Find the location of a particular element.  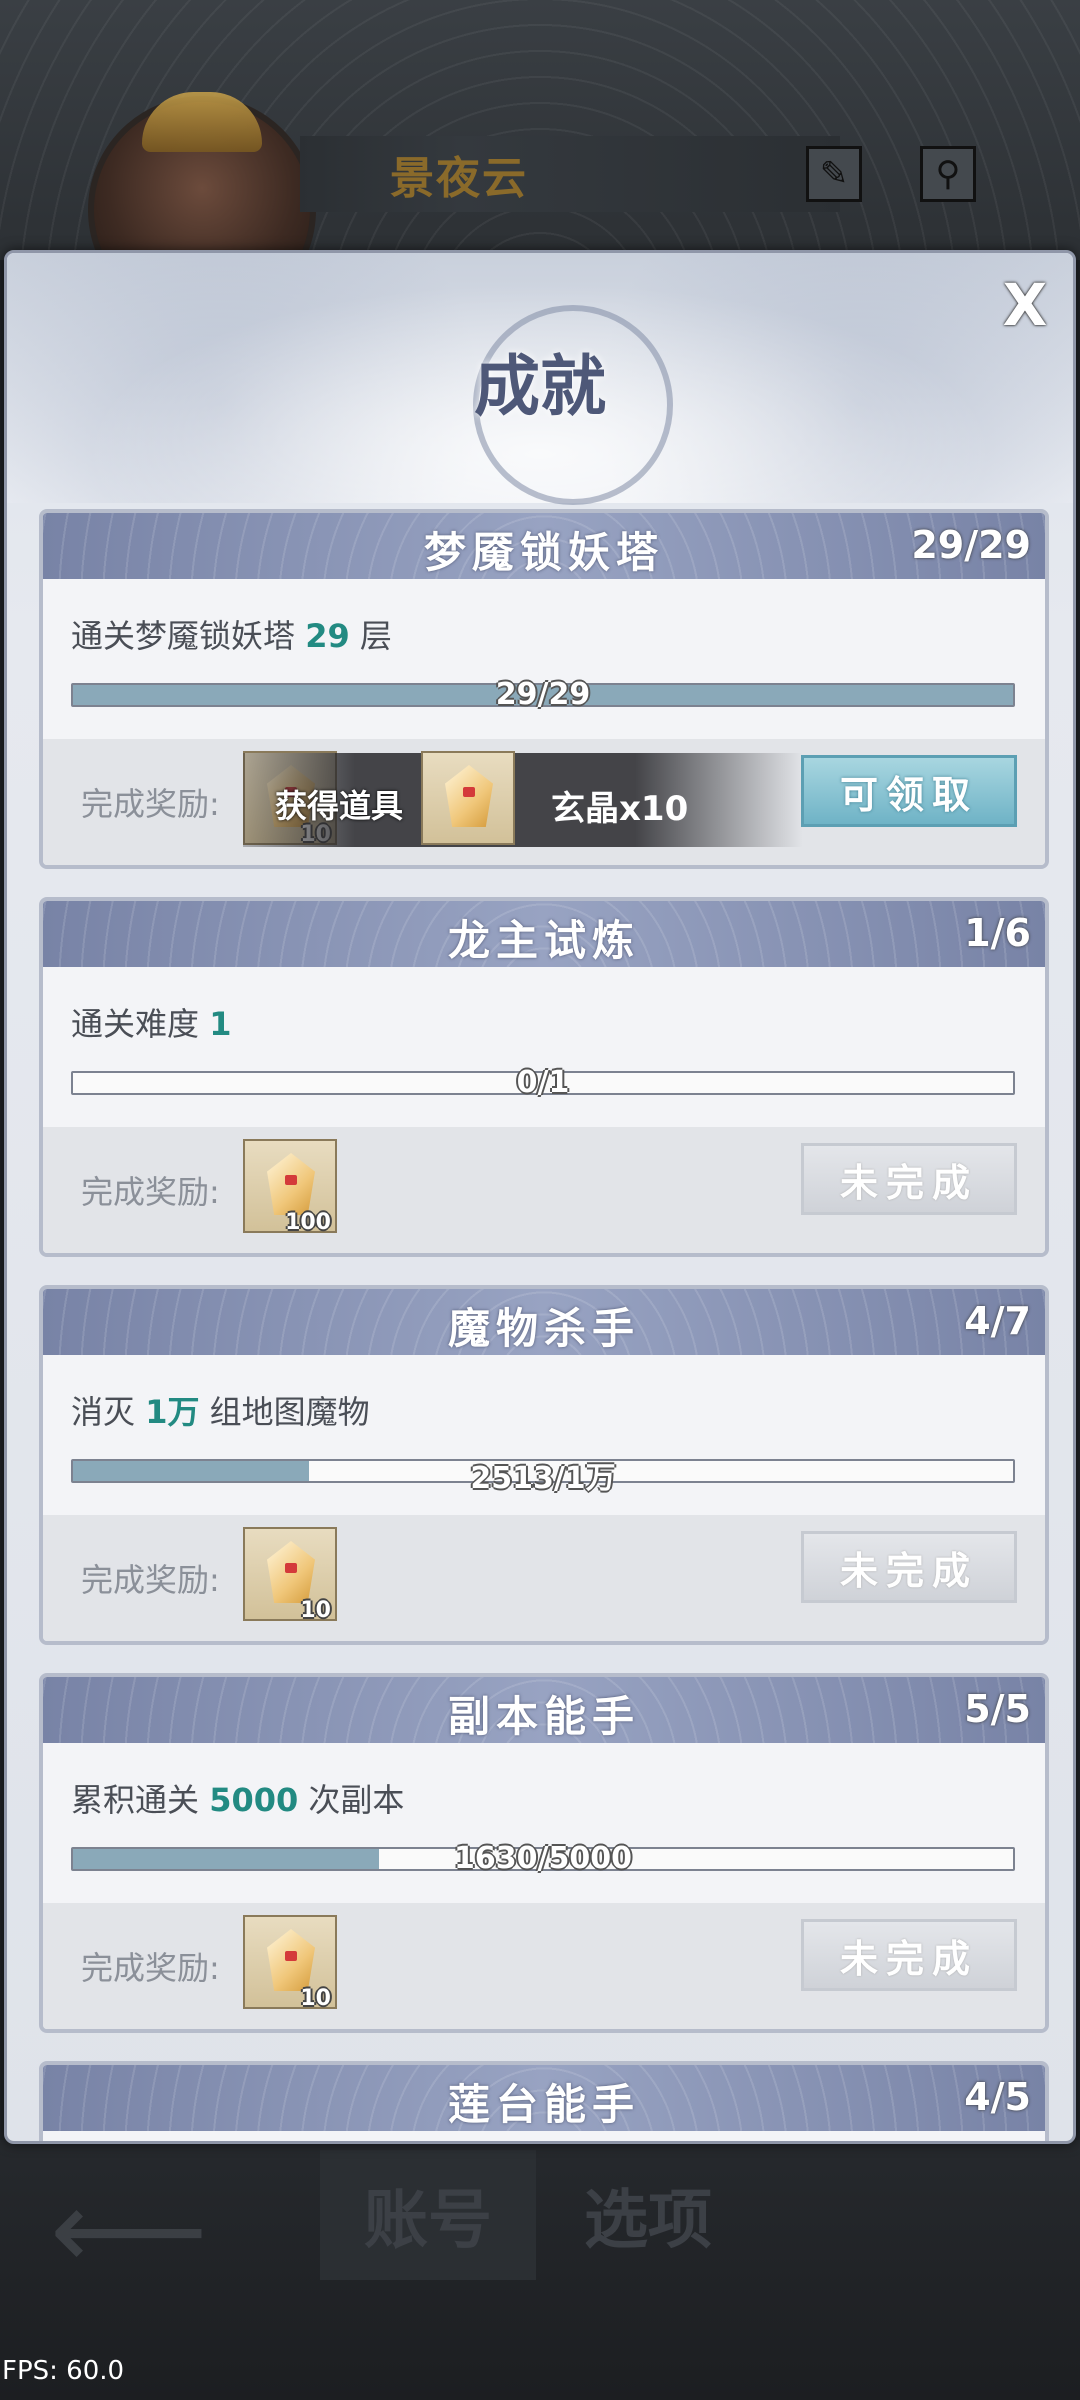

keyhole-icon: ⚲ is located at coordinates (948, 174).